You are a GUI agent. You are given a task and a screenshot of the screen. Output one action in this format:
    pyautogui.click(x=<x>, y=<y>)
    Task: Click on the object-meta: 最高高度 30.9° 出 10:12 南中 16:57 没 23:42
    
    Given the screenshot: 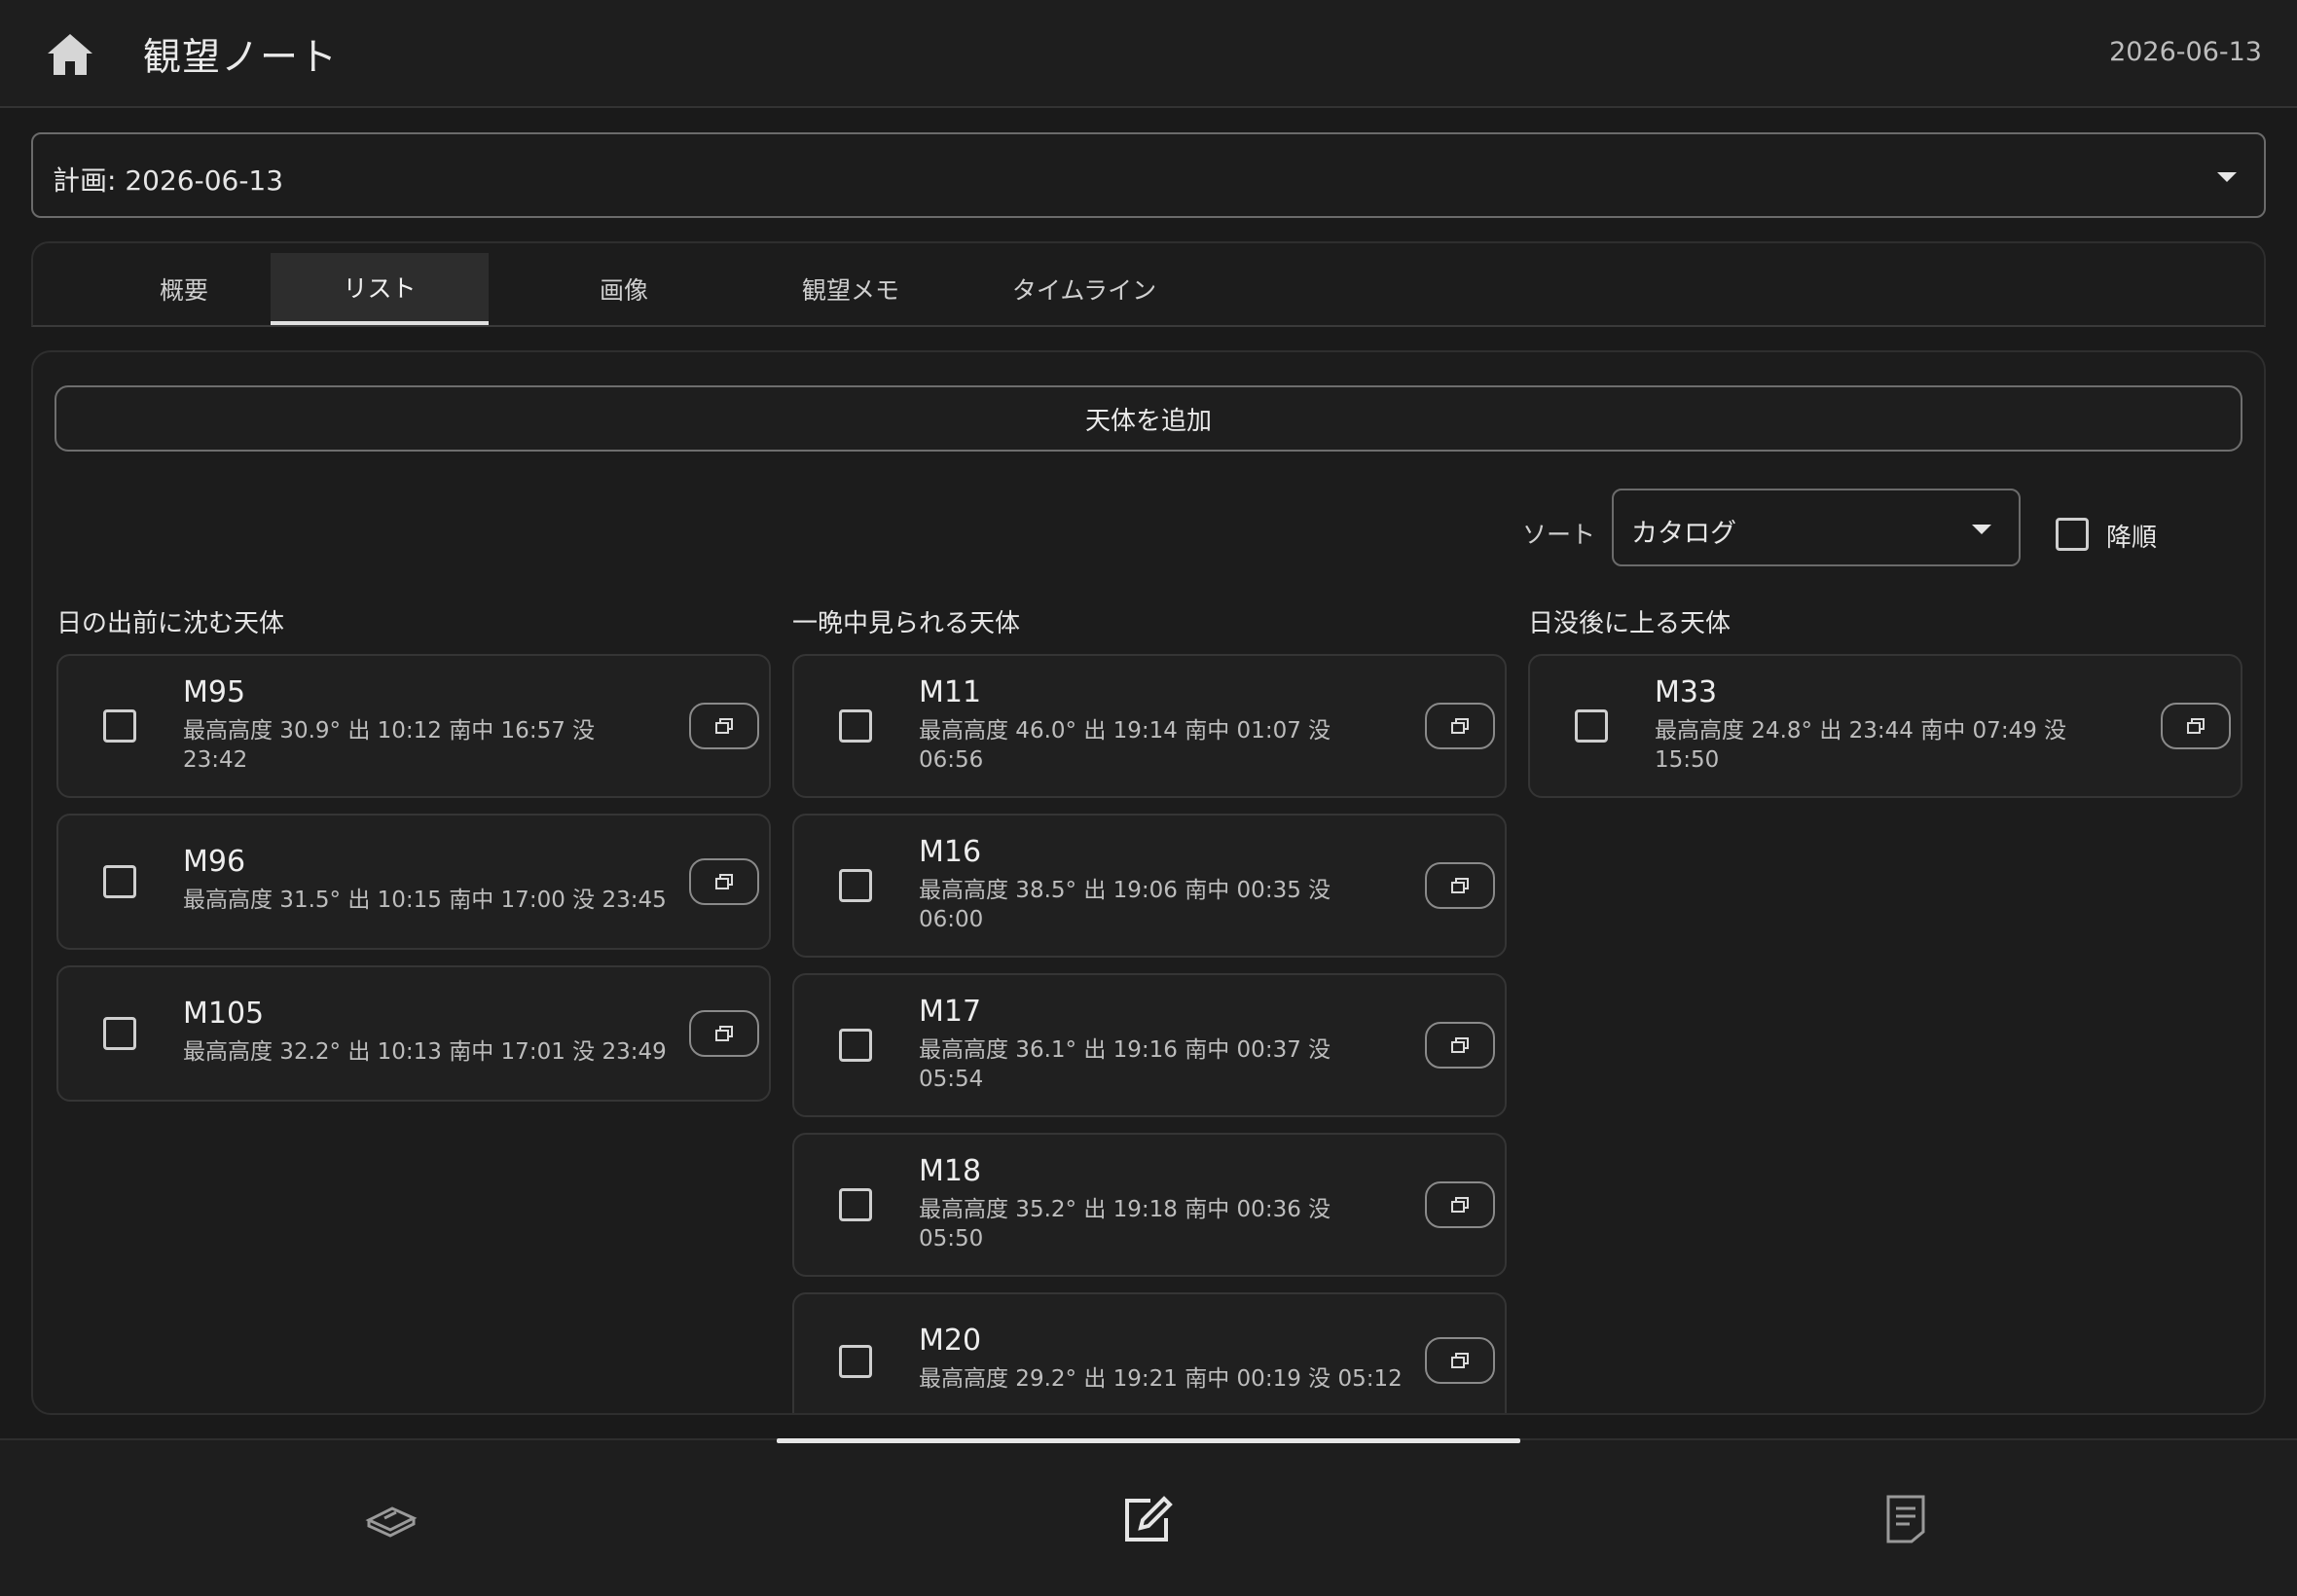 What is the action you would take?
    pyautogui.click(x=389, y=745)
    